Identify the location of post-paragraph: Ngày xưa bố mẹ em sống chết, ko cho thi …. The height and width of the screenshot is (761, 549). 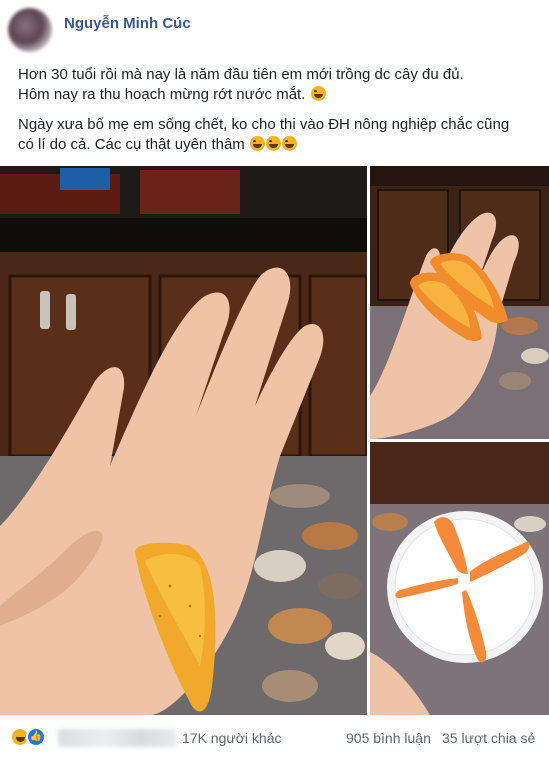
(278, 135).